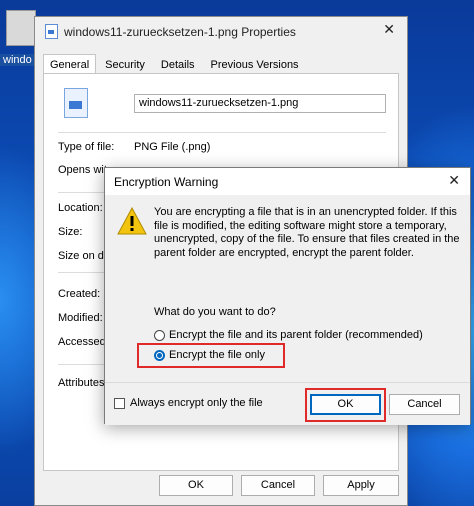  I want to click on always-encrypt-checkbox-row: Always encrypt only the file, so click(188, 403).